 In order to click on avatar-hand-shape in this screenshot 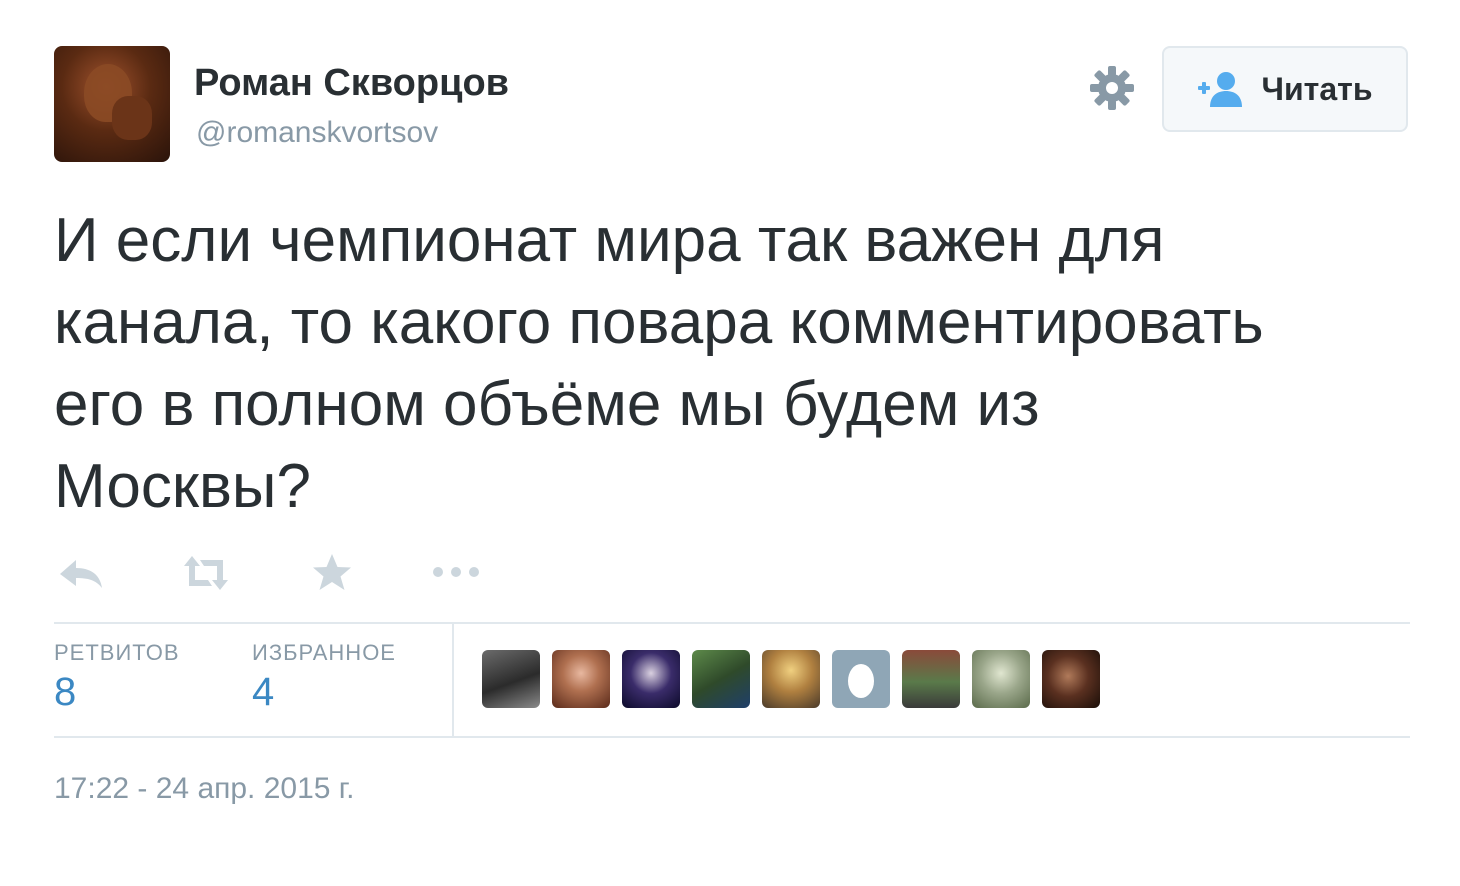, I will do `click(132, 118)`.